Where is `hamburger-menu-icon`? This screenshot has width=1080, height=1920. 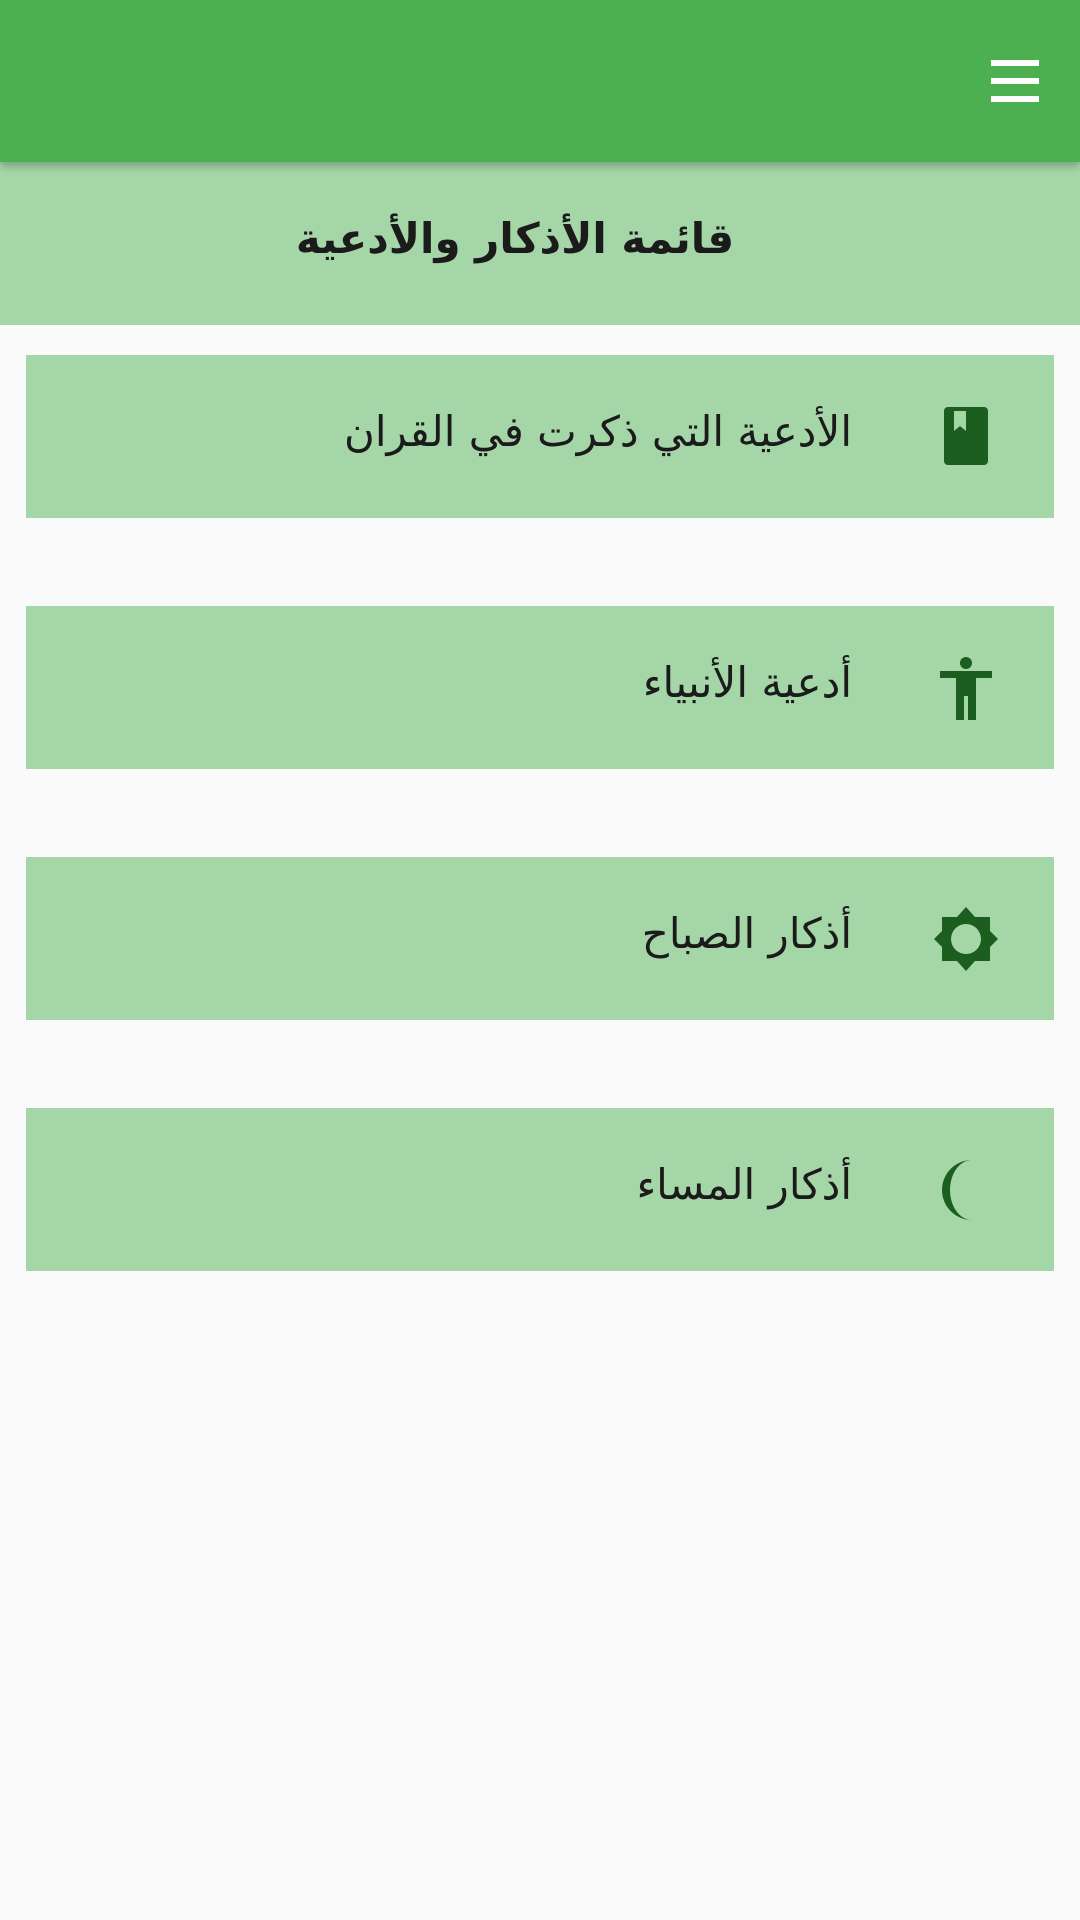 hamburger-menu-icon is located at coordinates (1015, 81).